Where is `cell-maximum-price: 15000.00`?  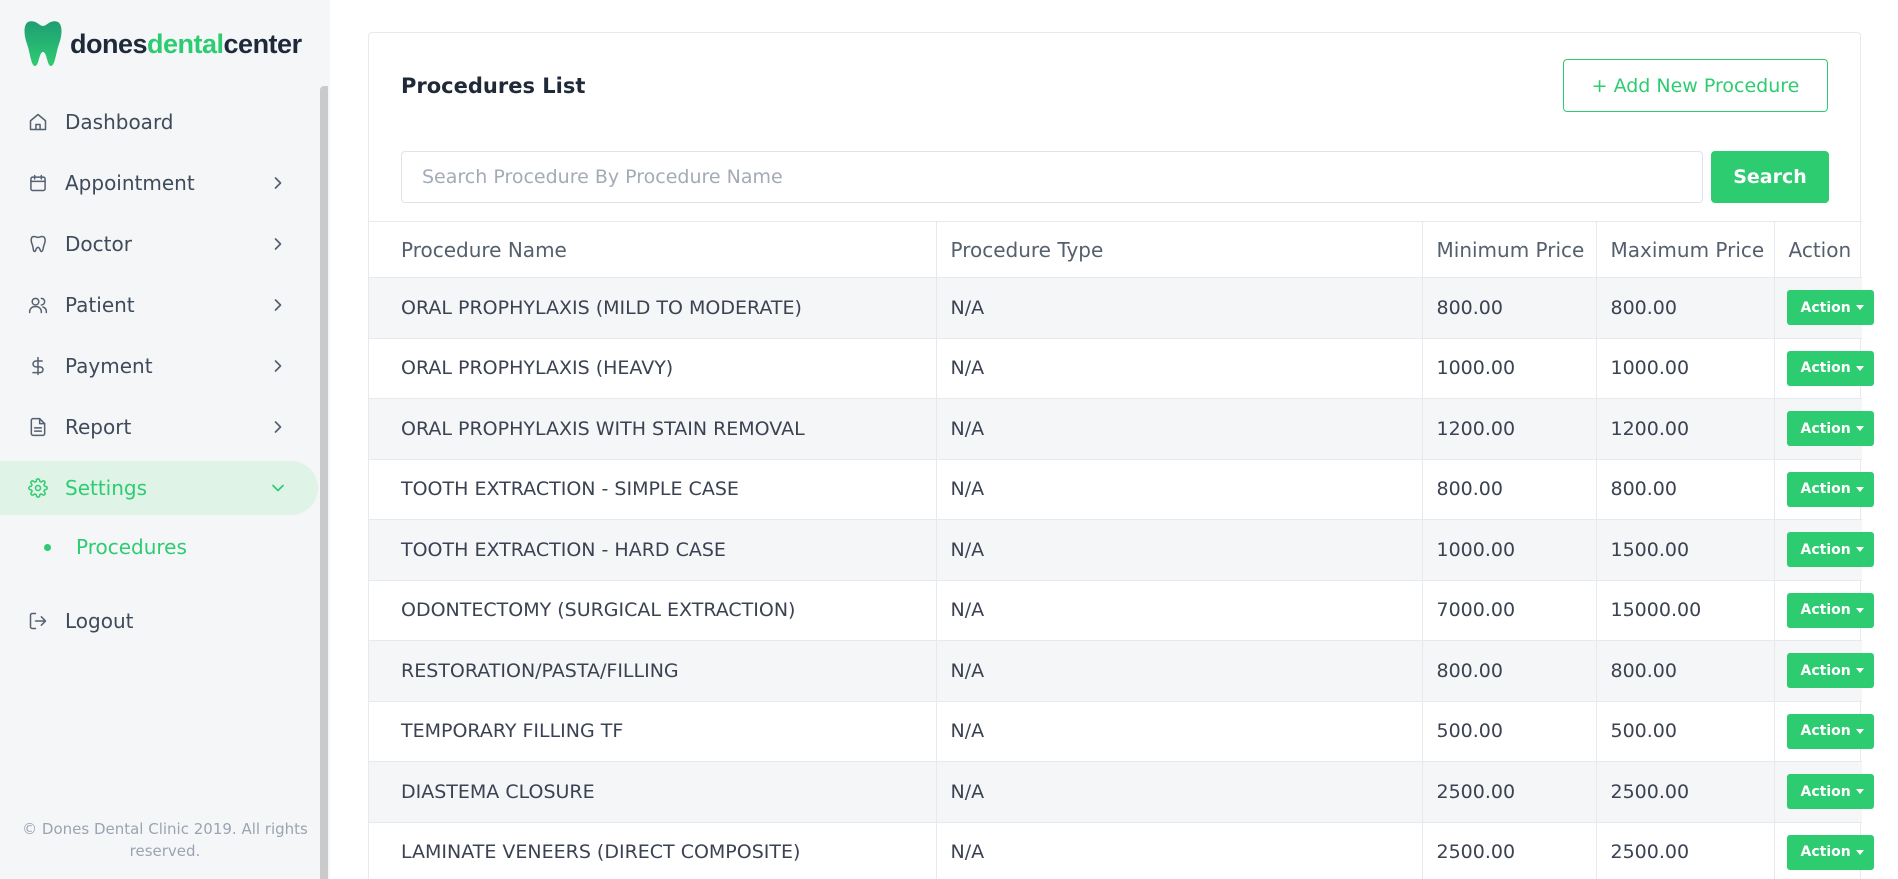 cell-maximum-price: 15000.00 is located at coordinates (1684, 610).